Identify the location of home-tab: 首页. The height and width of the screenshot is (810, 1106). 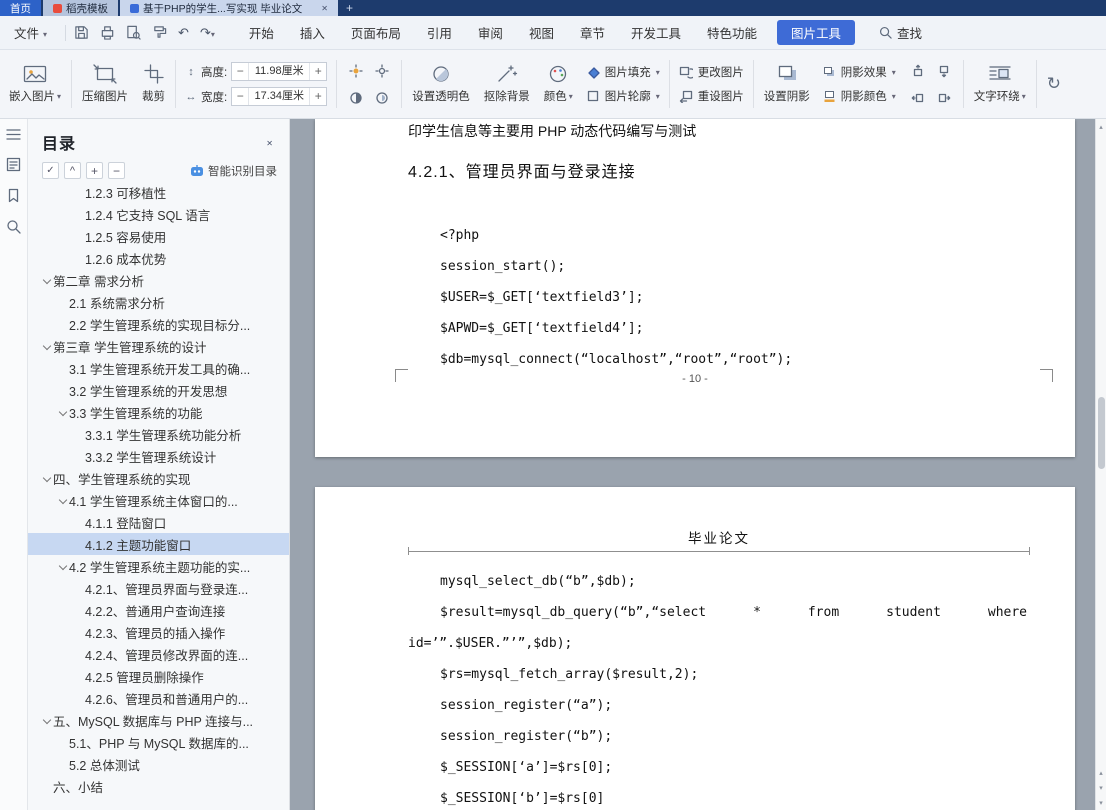
(20, 8).